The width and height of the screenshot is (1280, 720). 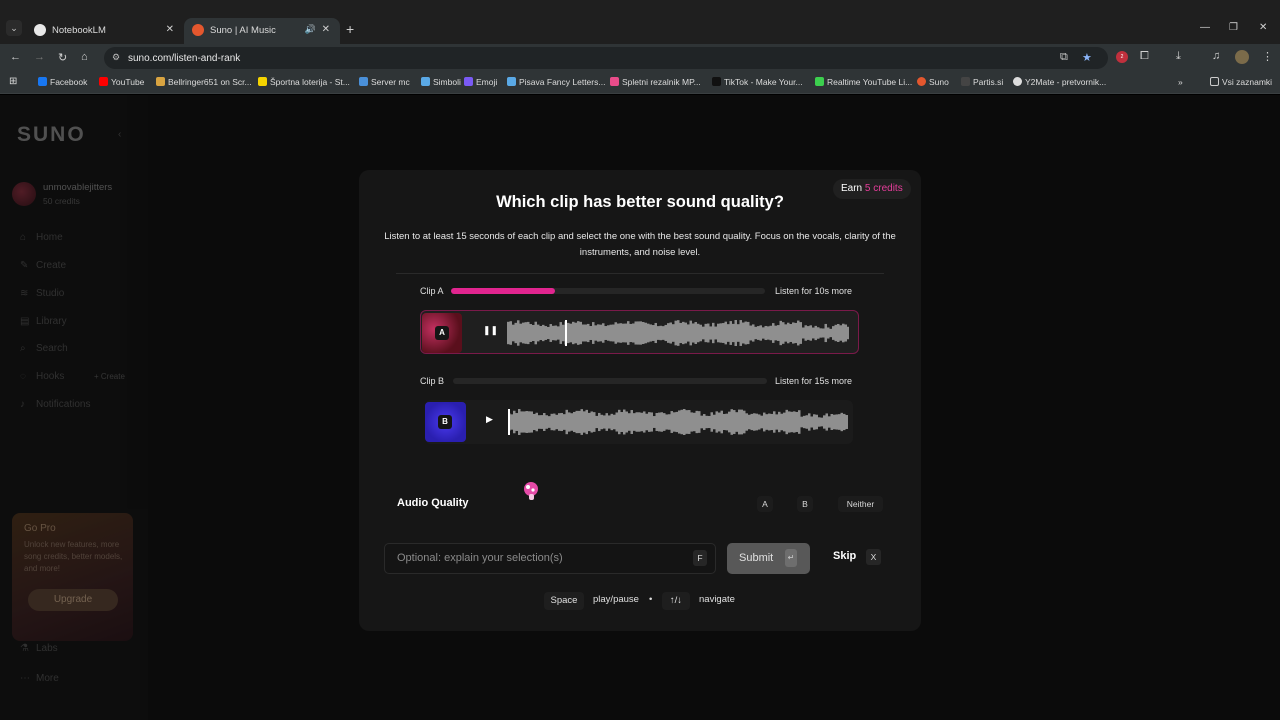 What do you see at coordinates (14, 28) in the screenshot?
I see `tab-search-dropdown: ⌄` at bounding box center [14, 28].